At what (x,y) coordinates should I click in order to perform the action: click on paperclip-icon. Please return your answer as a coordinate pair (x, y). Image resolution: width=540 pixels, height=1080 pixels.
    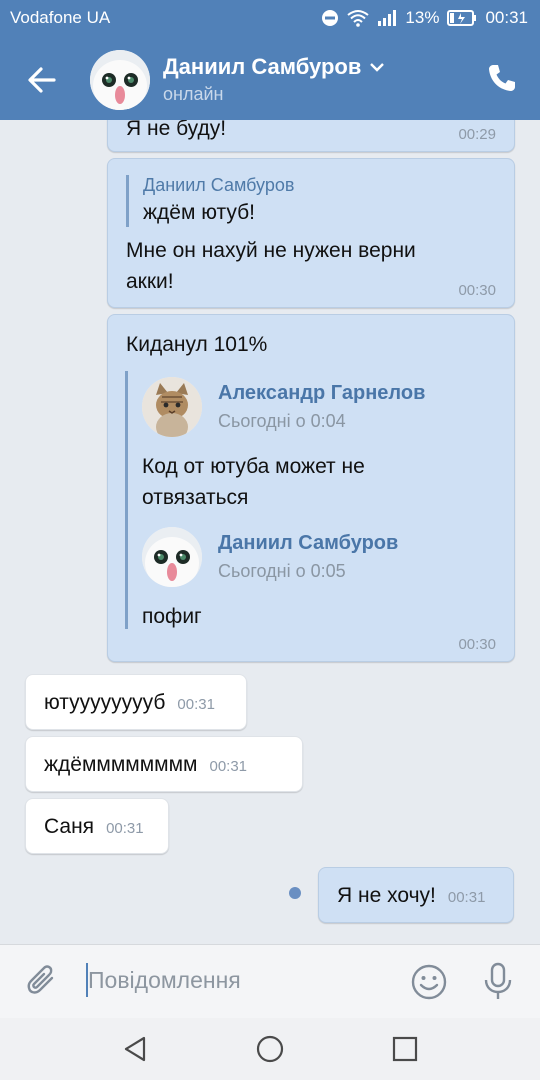
    Looking at the image, I should click on (40, 979).